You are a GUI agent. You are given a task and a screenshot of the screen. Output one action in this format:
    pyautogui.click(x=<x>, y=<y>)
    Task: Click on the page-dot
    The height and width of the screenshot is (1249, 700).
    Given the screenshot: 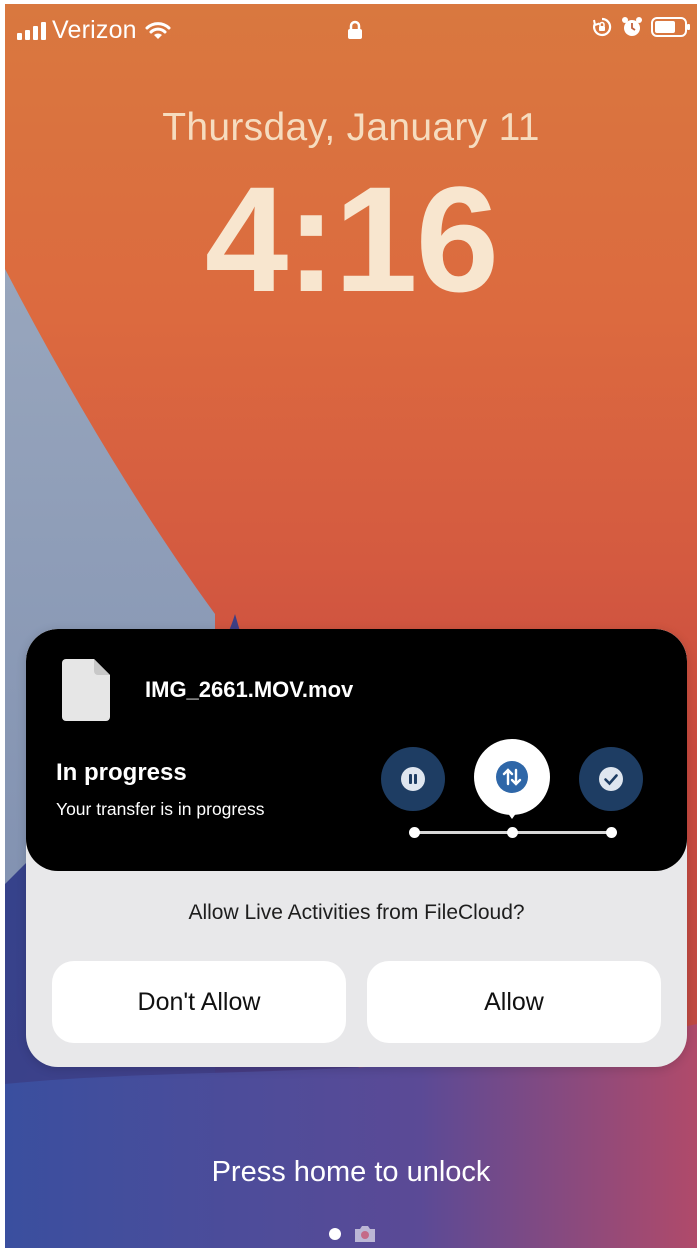 What is the action you would take?
    pyautogui.click(x=335, y=1234)
    